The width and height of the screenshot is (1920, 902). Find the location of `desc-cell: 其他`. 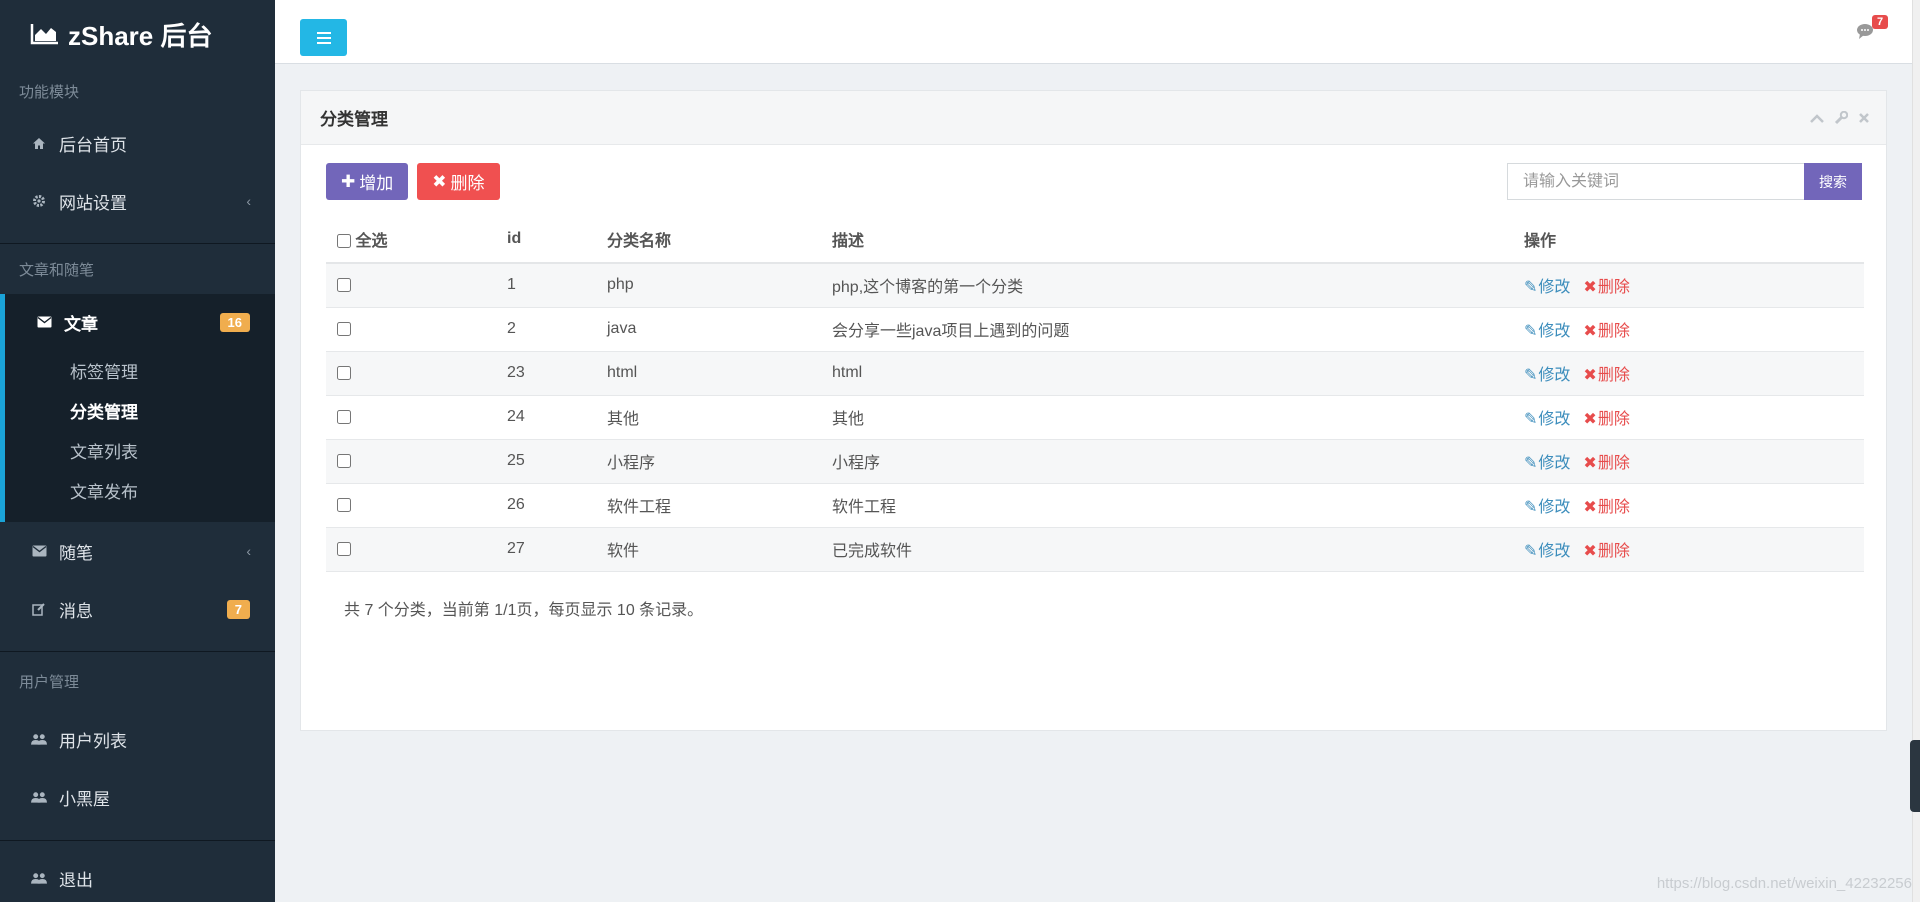

desc-cell: 其他 is located at coordinates (1178, 417).